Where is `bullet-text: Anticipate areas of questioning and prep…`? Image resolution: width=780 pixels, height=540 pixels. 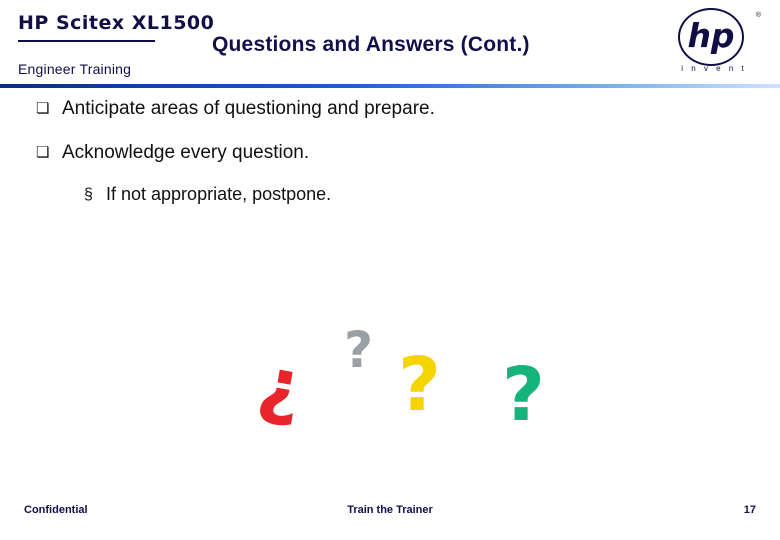
bullet-text: Anticipate areas of questioning and prep… is located at coordinates (248, 108).